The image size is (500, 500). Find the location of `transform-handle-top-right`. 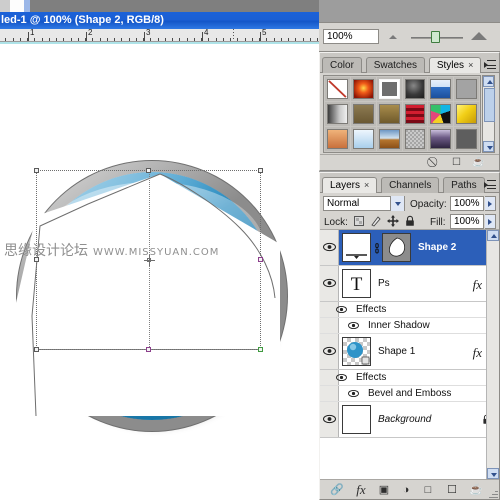

transform-handle-top-right is located at coordinates (260, 170).